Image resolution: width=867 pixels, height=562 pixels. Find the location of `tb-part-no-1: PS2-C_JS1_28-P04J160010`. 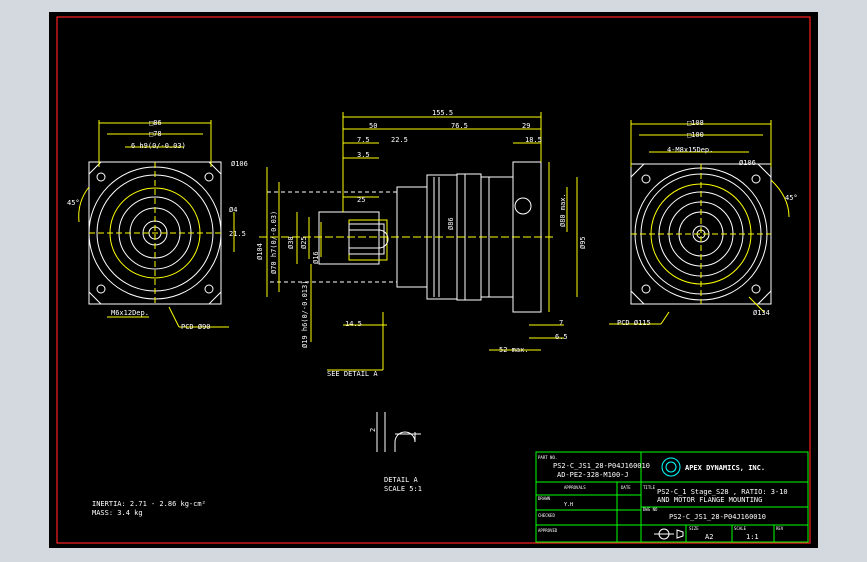

tb-part-no-1: PS2-C_JS1_28-P04J160010 is located at coordinates (601, 466).